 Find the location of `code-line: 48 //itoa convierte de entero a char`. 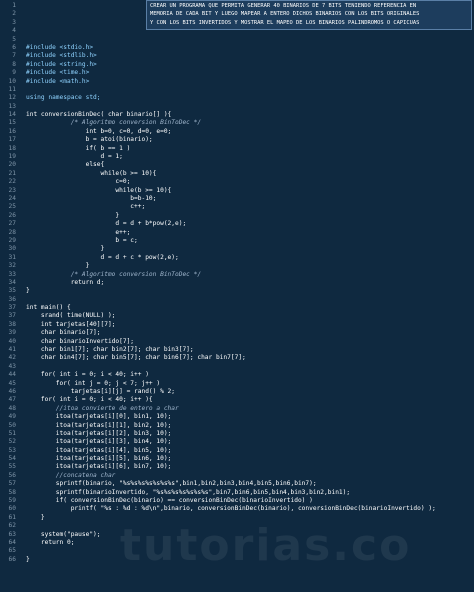

code-line: 48 //itoa convierte de entero a char is located at coordinates (237, 409).